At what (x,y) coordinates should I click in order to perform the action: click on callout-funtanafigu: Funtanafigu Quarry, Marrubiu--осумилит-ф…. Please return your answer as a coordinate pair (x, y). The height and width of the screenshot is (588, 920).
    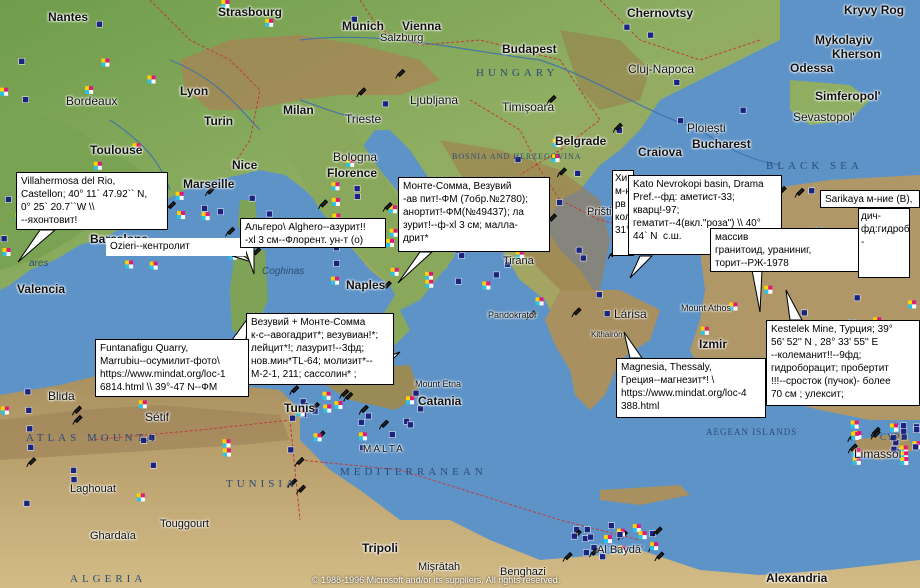
    Looking at the image, I should click on (172, 368).